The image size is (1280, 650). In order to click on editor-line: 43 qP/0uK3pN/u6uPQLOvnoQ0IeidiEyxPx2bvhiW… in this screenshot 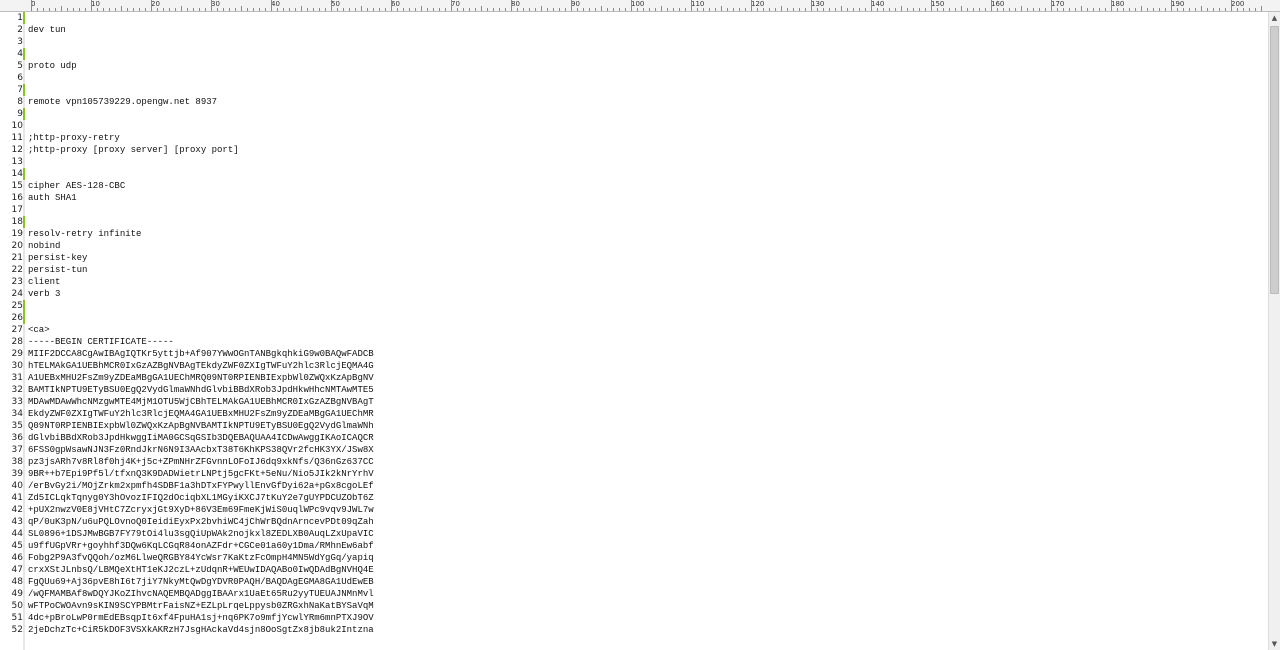, I will do `click(634, 522)`.